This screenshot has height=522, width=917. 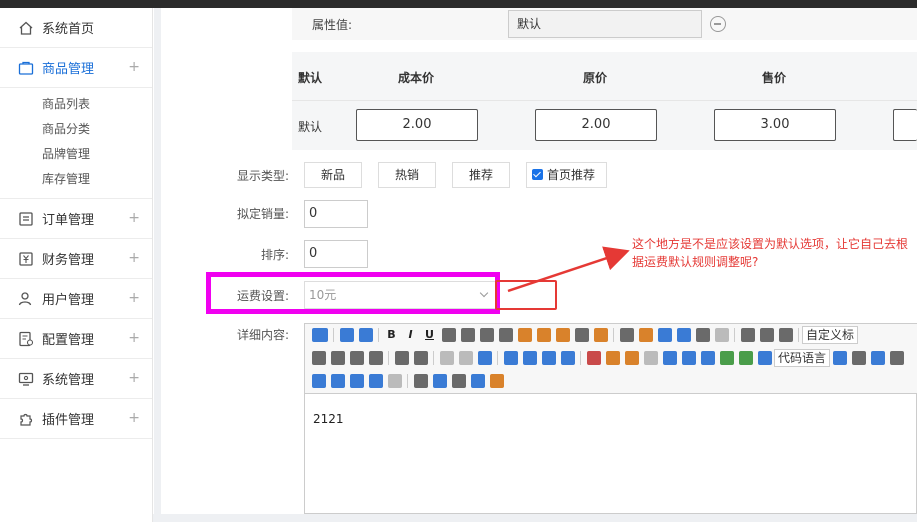 I want to click on sidebar-item-orders: 订单管理 +, so click(x=76, y=219).